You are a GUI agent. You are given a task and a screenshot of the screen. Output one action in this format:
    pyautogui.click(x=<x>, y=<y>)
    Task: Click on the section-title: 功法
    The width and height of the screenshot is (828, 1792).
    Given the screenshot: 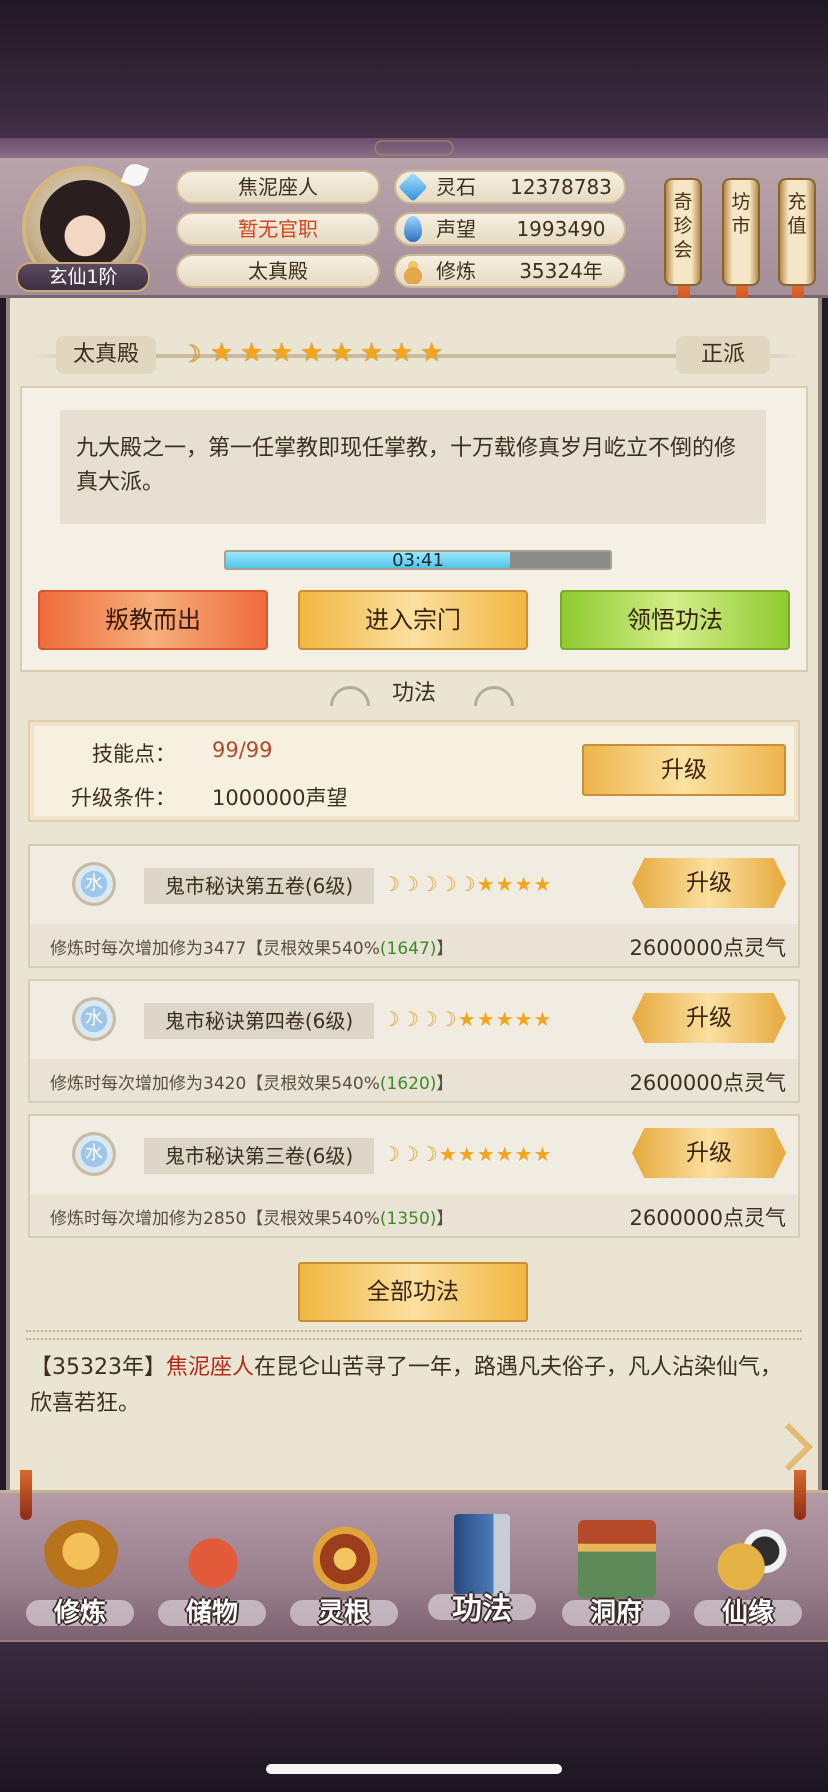 What is the action you would take?
    pyautogui.click(x=413, y=693)
    